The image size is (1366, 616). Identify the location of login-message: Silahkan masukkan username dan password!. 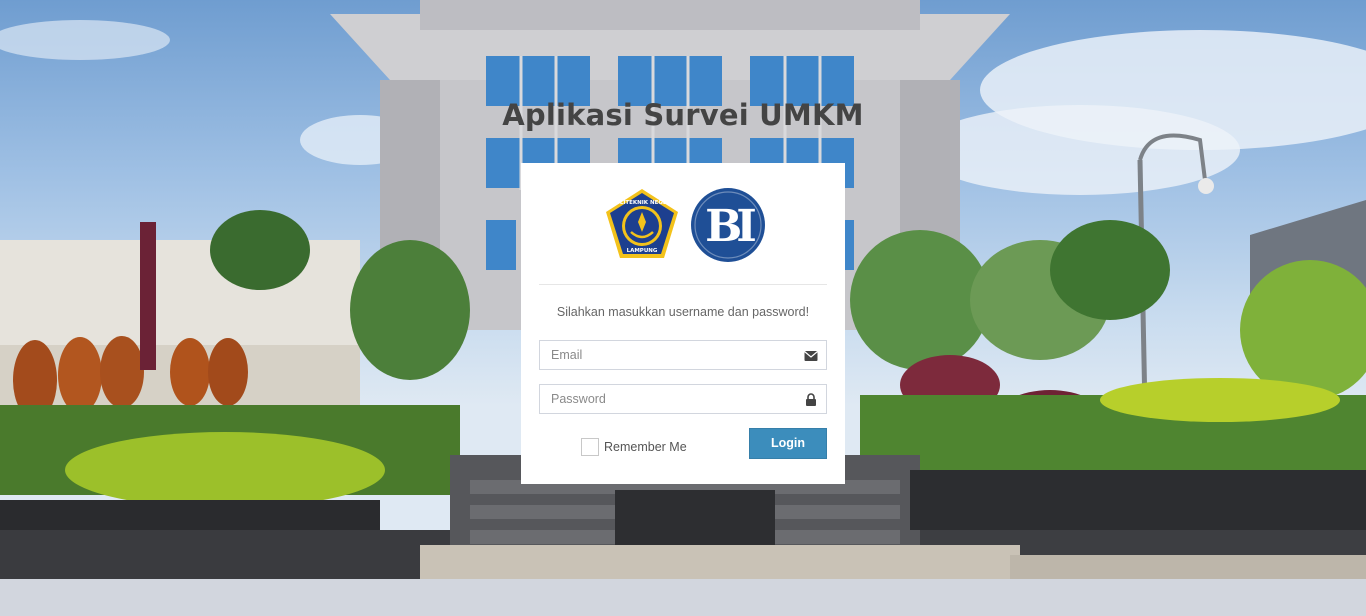
(683, 312).